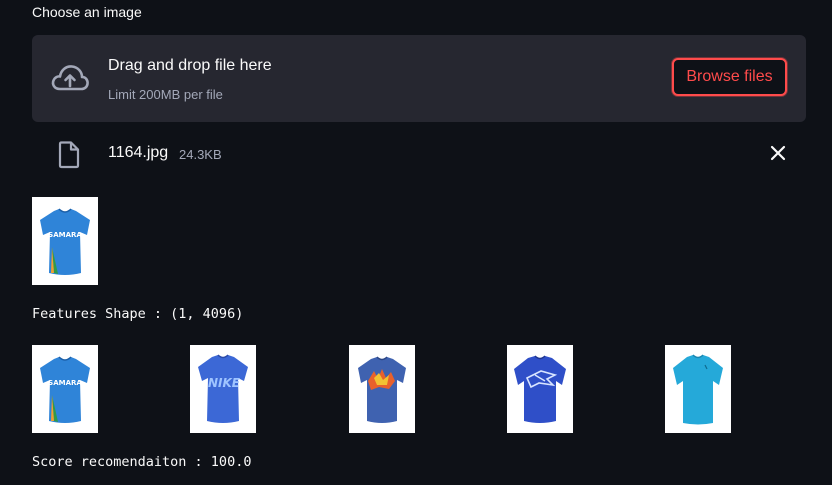  What do you see at coordinates (165, 94) in the screenshot?
I see `dropzone-limit: Limit 200MB per file` at bounding box center [165, 94].